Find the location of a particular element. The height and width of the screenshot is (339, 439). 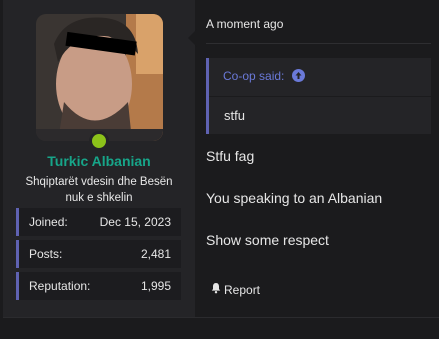

message-line: Stfu fag is located at coordinates (230, 156).